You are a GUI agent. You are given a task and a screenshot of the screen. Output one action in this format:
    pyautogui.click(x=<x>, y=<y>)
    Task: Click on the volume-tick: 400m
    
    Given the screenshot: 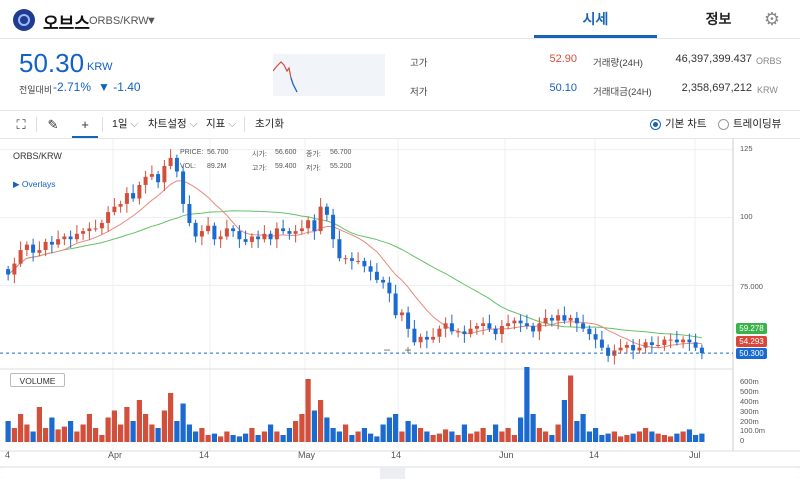 What is the action you would take?
    pyautogui.click(x=749, y=401)
    